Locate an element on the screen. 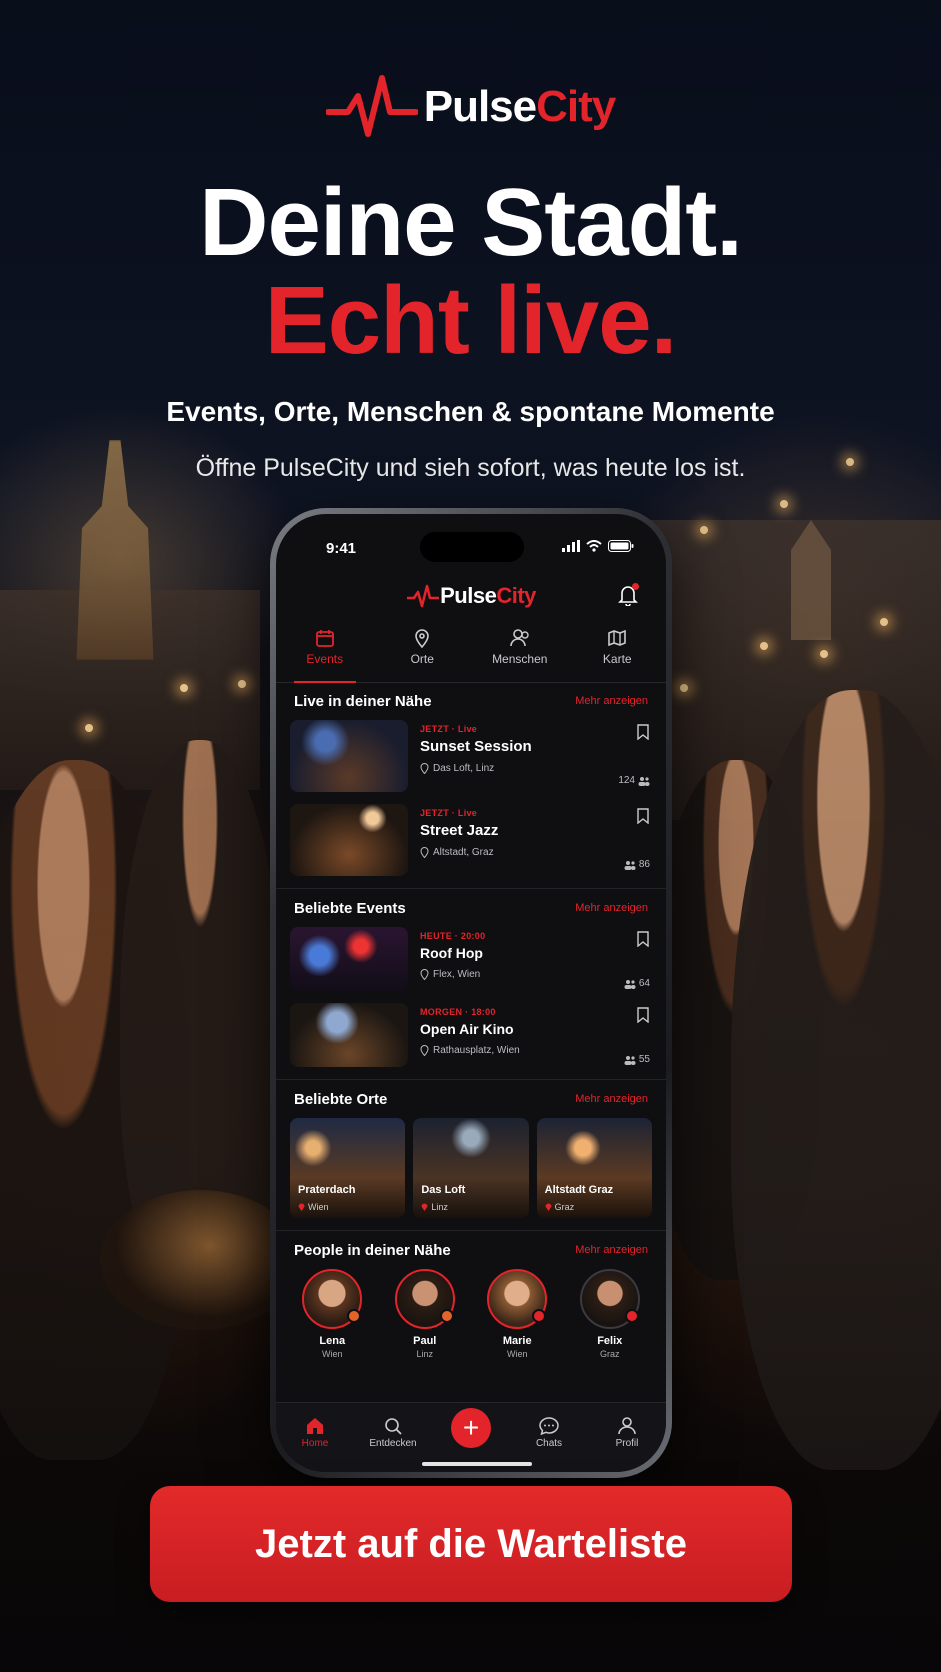  waitlist-button: Jetzt auf die Warteliste is located at coordinates (471, 1544).